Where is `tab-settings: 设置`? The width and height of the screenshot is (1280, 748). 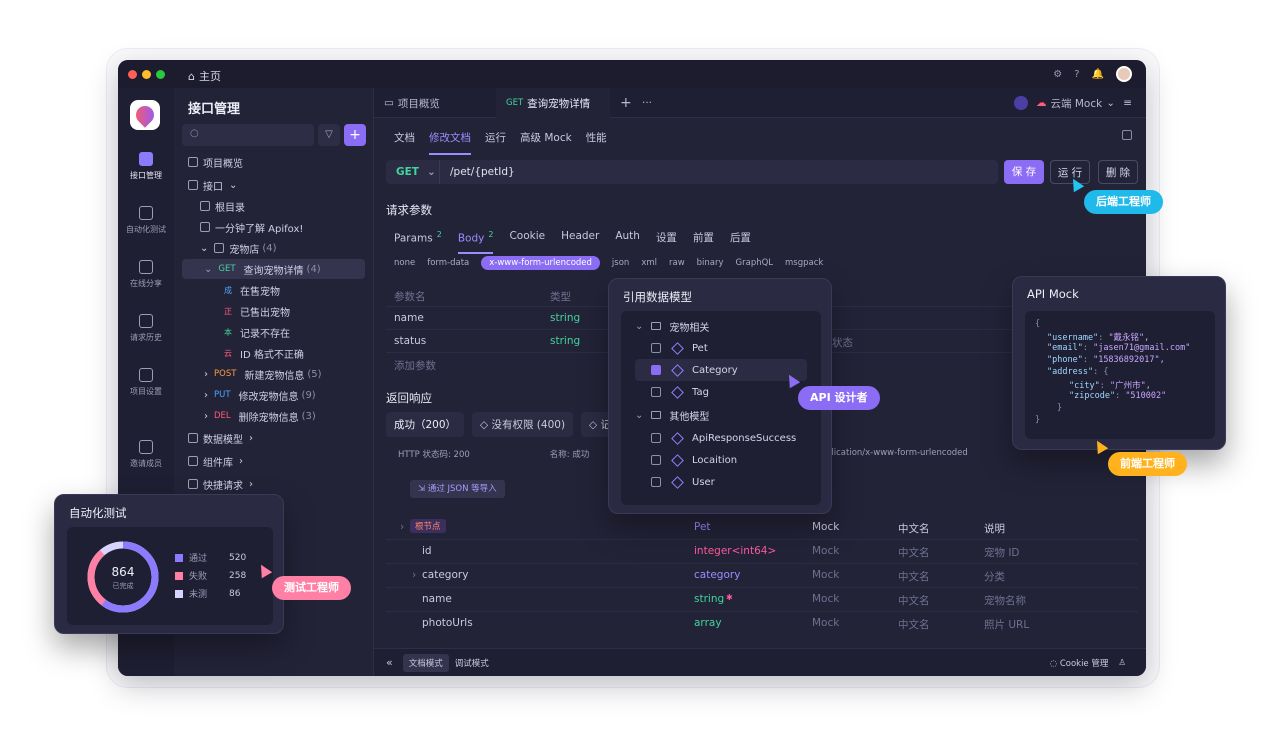 tab-settings: 设置 is located at coordinates (666, 242).